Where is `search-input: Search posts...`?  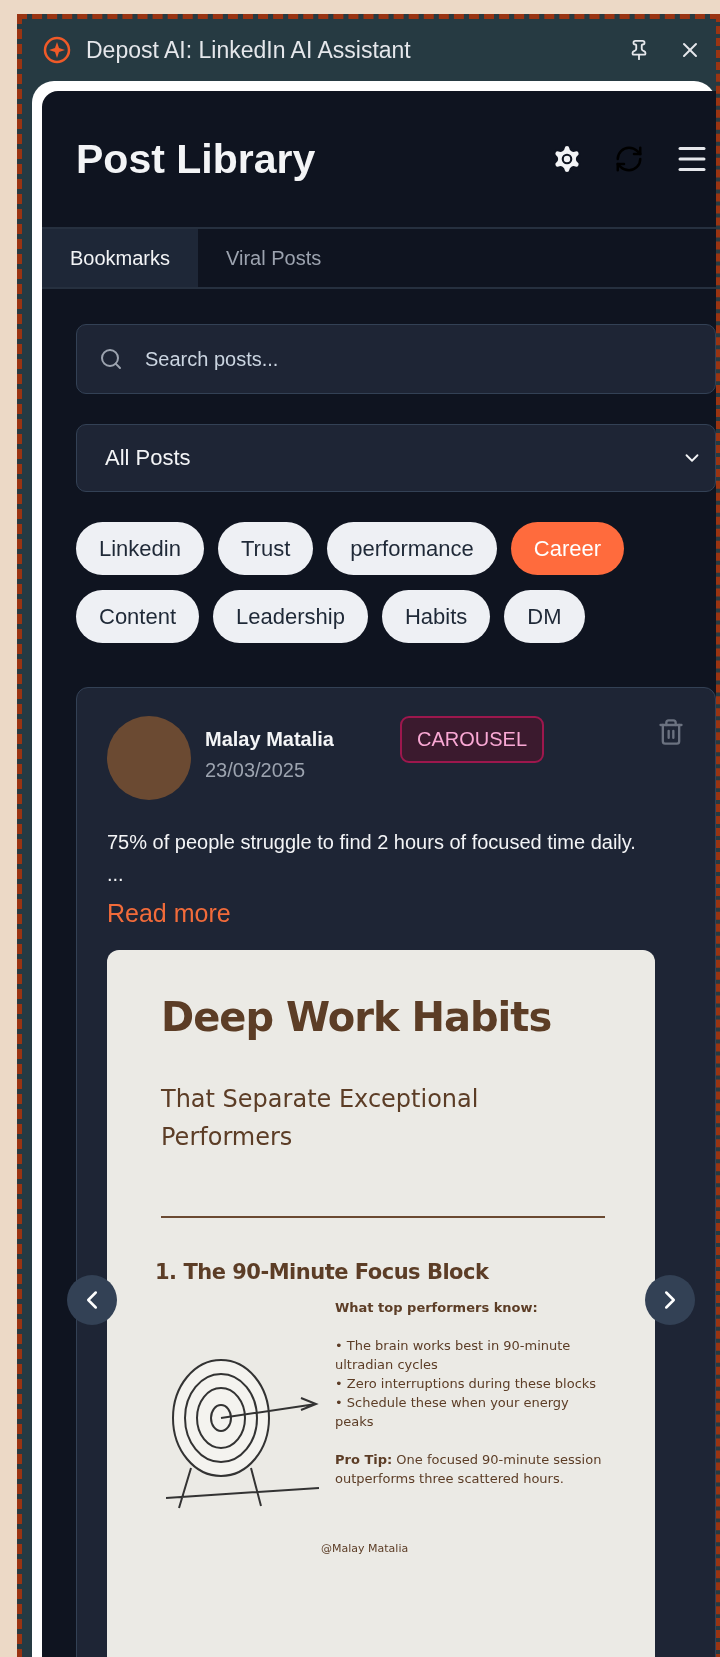
search-input: Search posts... is located at coordinates (418, 359).